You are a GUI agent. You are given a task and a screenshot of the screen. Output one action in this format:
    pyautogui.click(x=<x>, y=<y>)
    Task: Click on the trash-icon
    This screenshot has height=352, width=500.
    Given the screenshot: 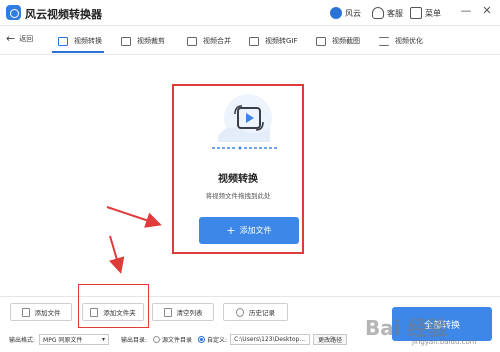 What is the action you would take?
    pyautogui.click(x=167, y=312)
    